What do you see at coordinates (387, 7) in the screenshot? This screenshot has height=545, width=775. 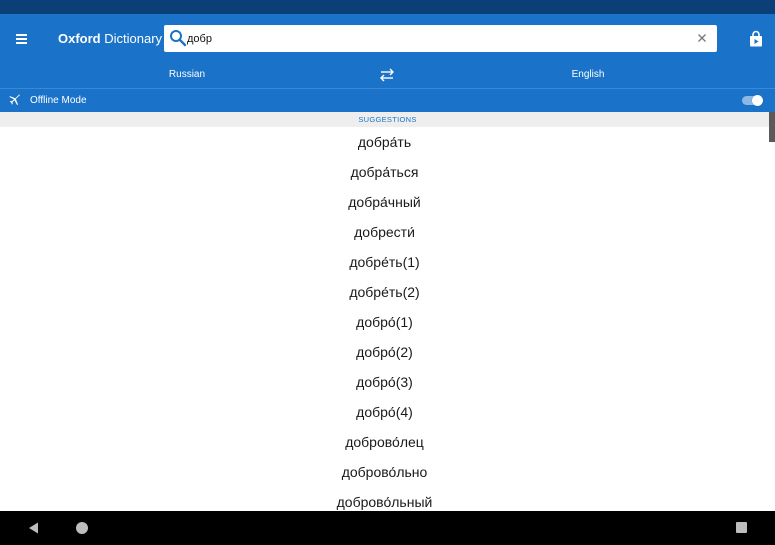 I see `status-bar` at bounding box center [387, 7].